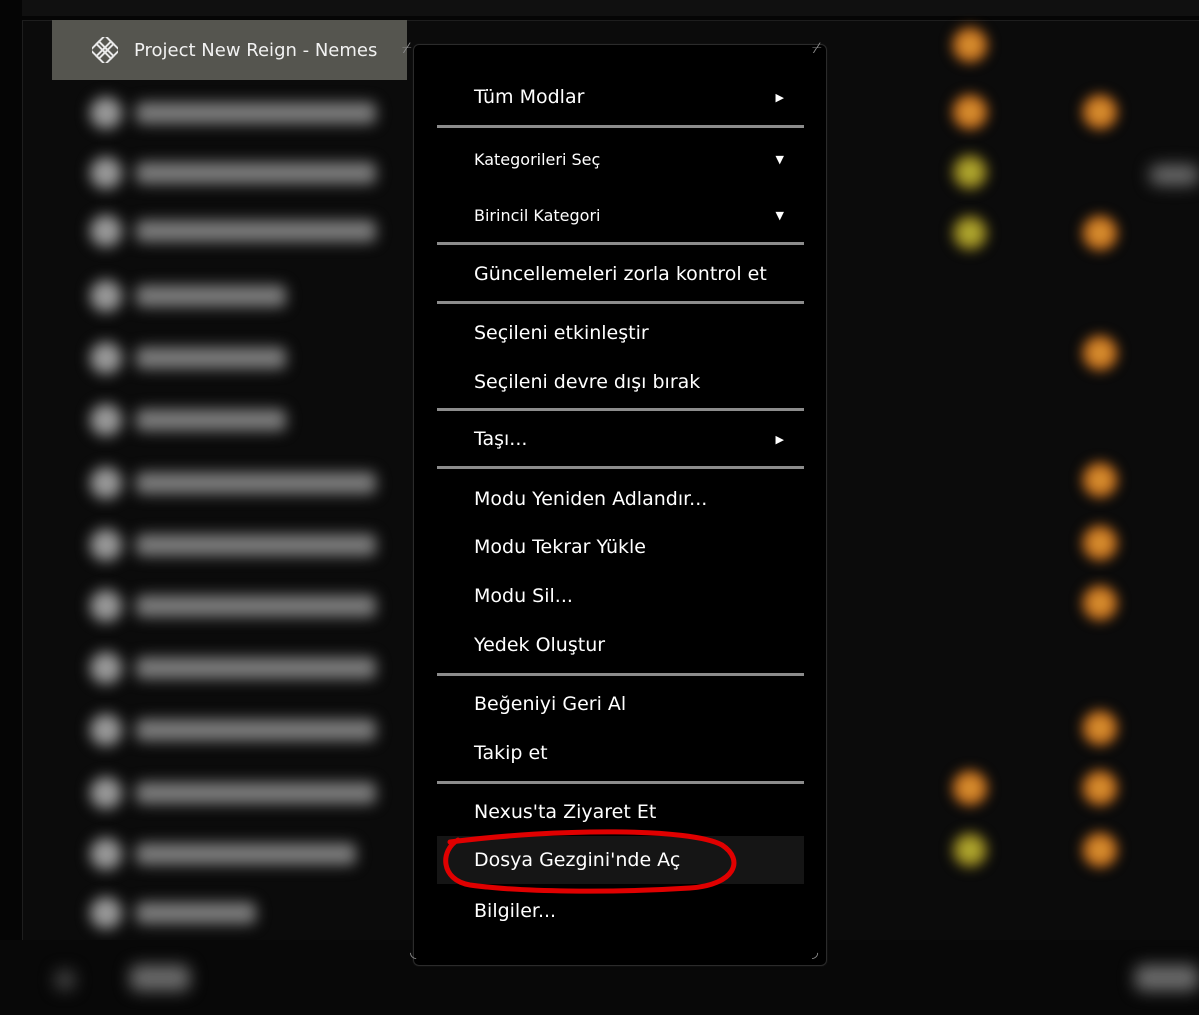 The image size is (1199, 1015). I want to click on resize-corner-icon: ◟, so click(413, 951).